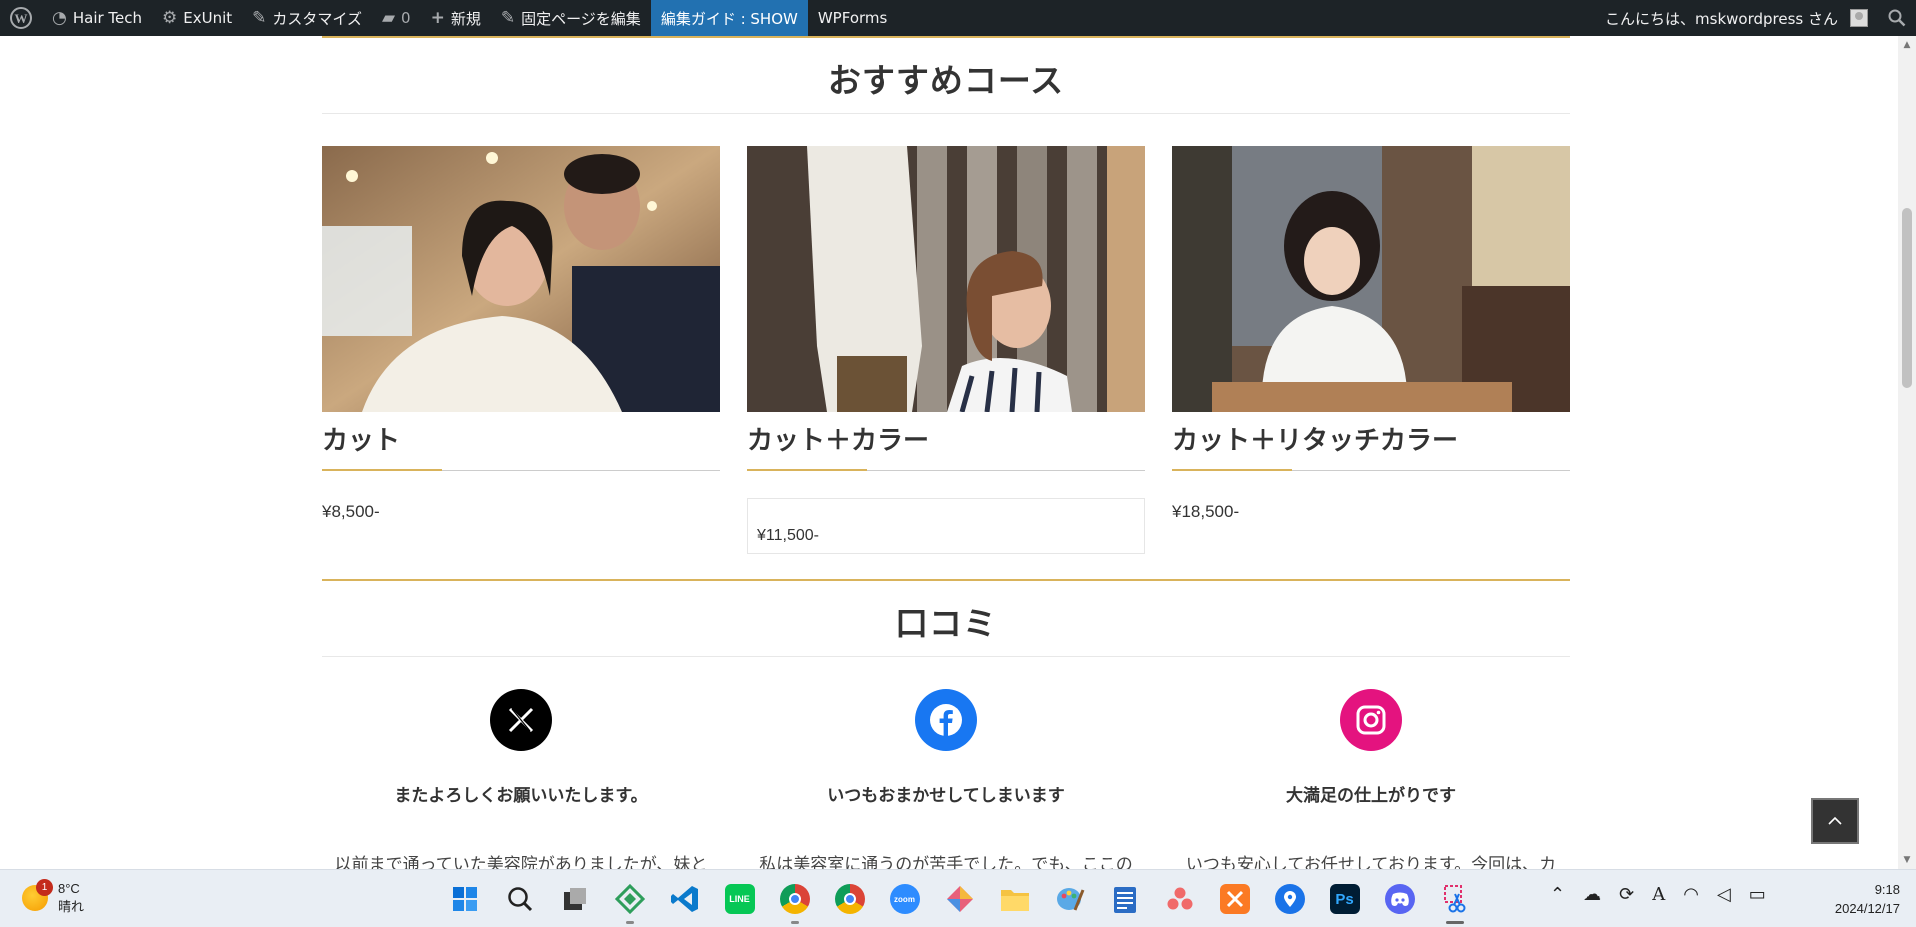  I want to click on course-card-cut-color: カット＋カラー ¥11,500-, so click(946, 350).